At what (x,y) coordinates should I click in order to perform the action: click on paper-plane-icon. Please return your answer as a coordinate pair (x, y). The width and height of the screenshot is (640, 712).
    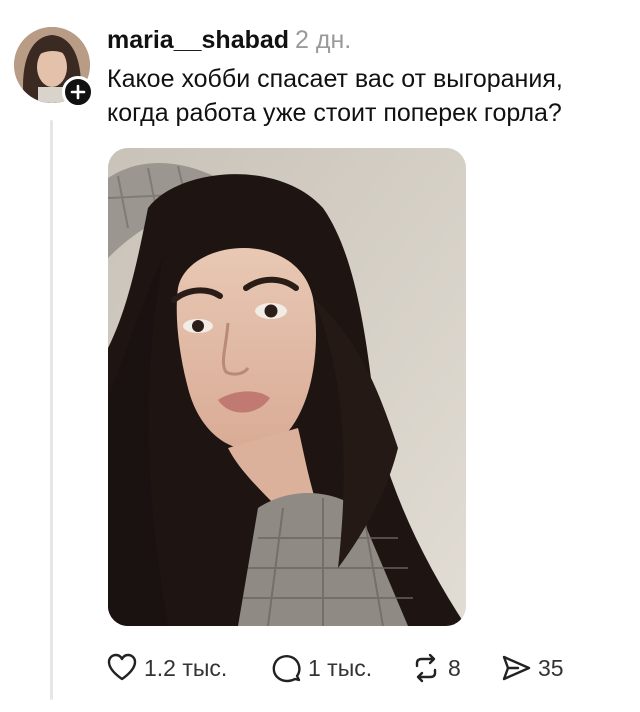
    Looking at the image, I should click on (516, 668).